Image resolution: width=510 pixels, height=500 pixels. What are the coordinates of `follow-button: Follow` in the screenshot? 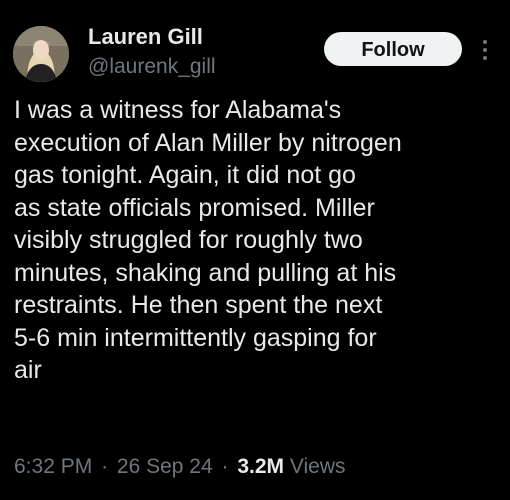 It's located at (393, 49).